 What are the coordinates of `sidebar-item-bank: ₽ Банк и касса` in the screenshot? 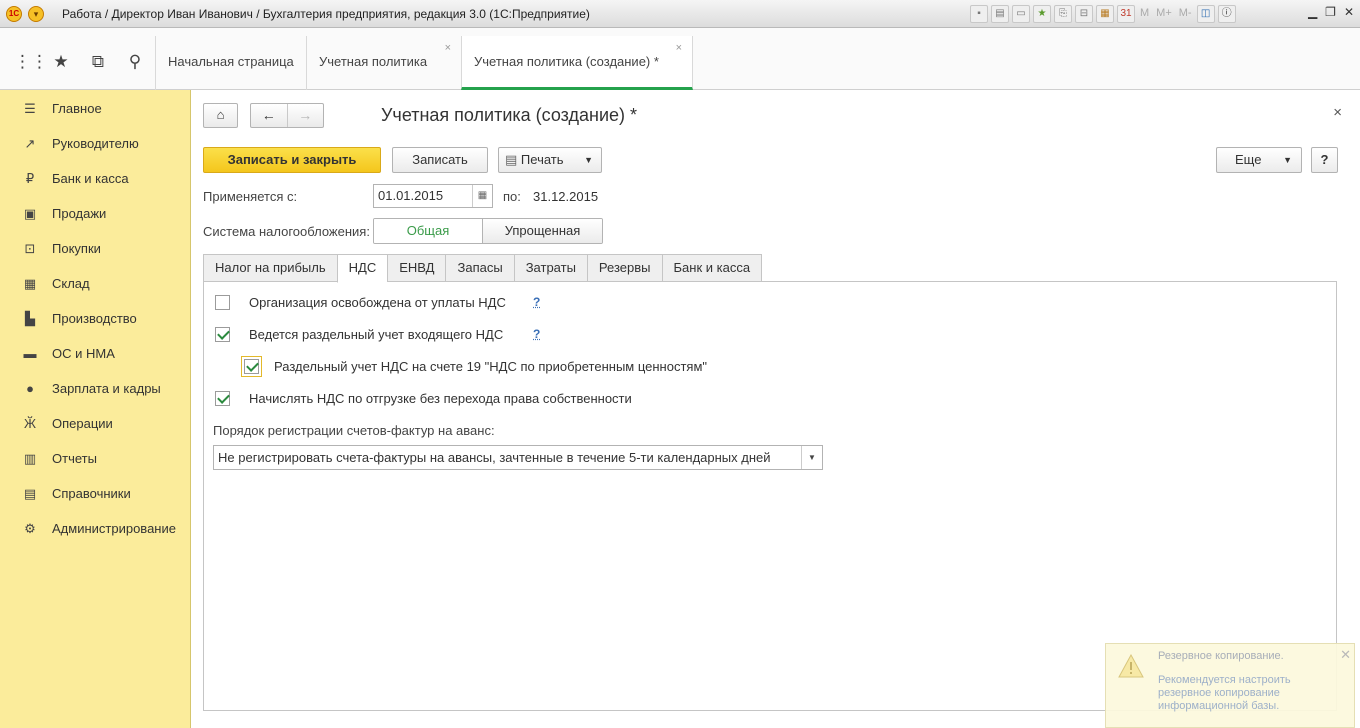 It's located at (95, 178).